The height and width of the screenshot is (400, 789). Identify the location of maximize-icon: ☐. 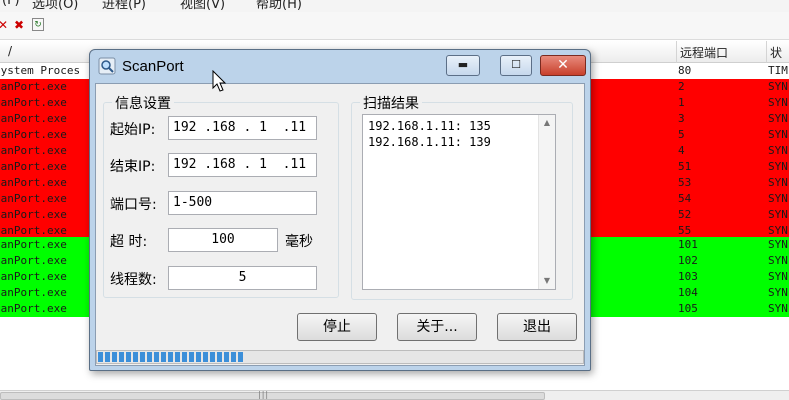
(516, 64).